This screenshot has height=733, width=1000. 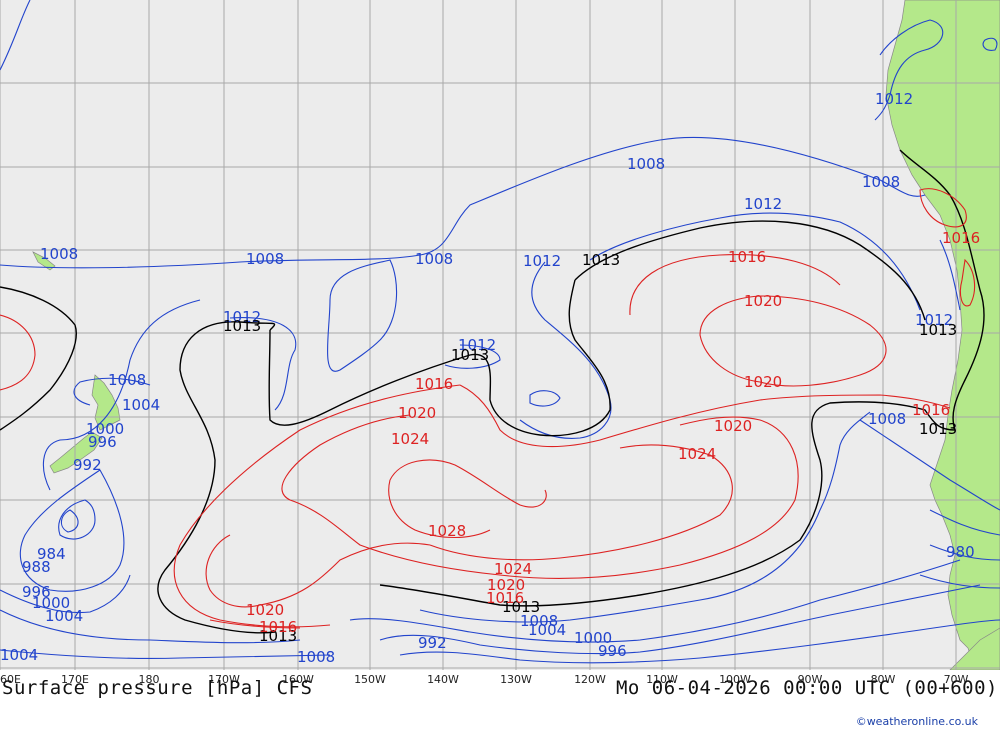 What do you see at coordinates (806, 688) in the screenshot?
I see `forecast-time: Mo 06-04-2026 00:00 UTC (00+600)` at bounding box center [806, 688].